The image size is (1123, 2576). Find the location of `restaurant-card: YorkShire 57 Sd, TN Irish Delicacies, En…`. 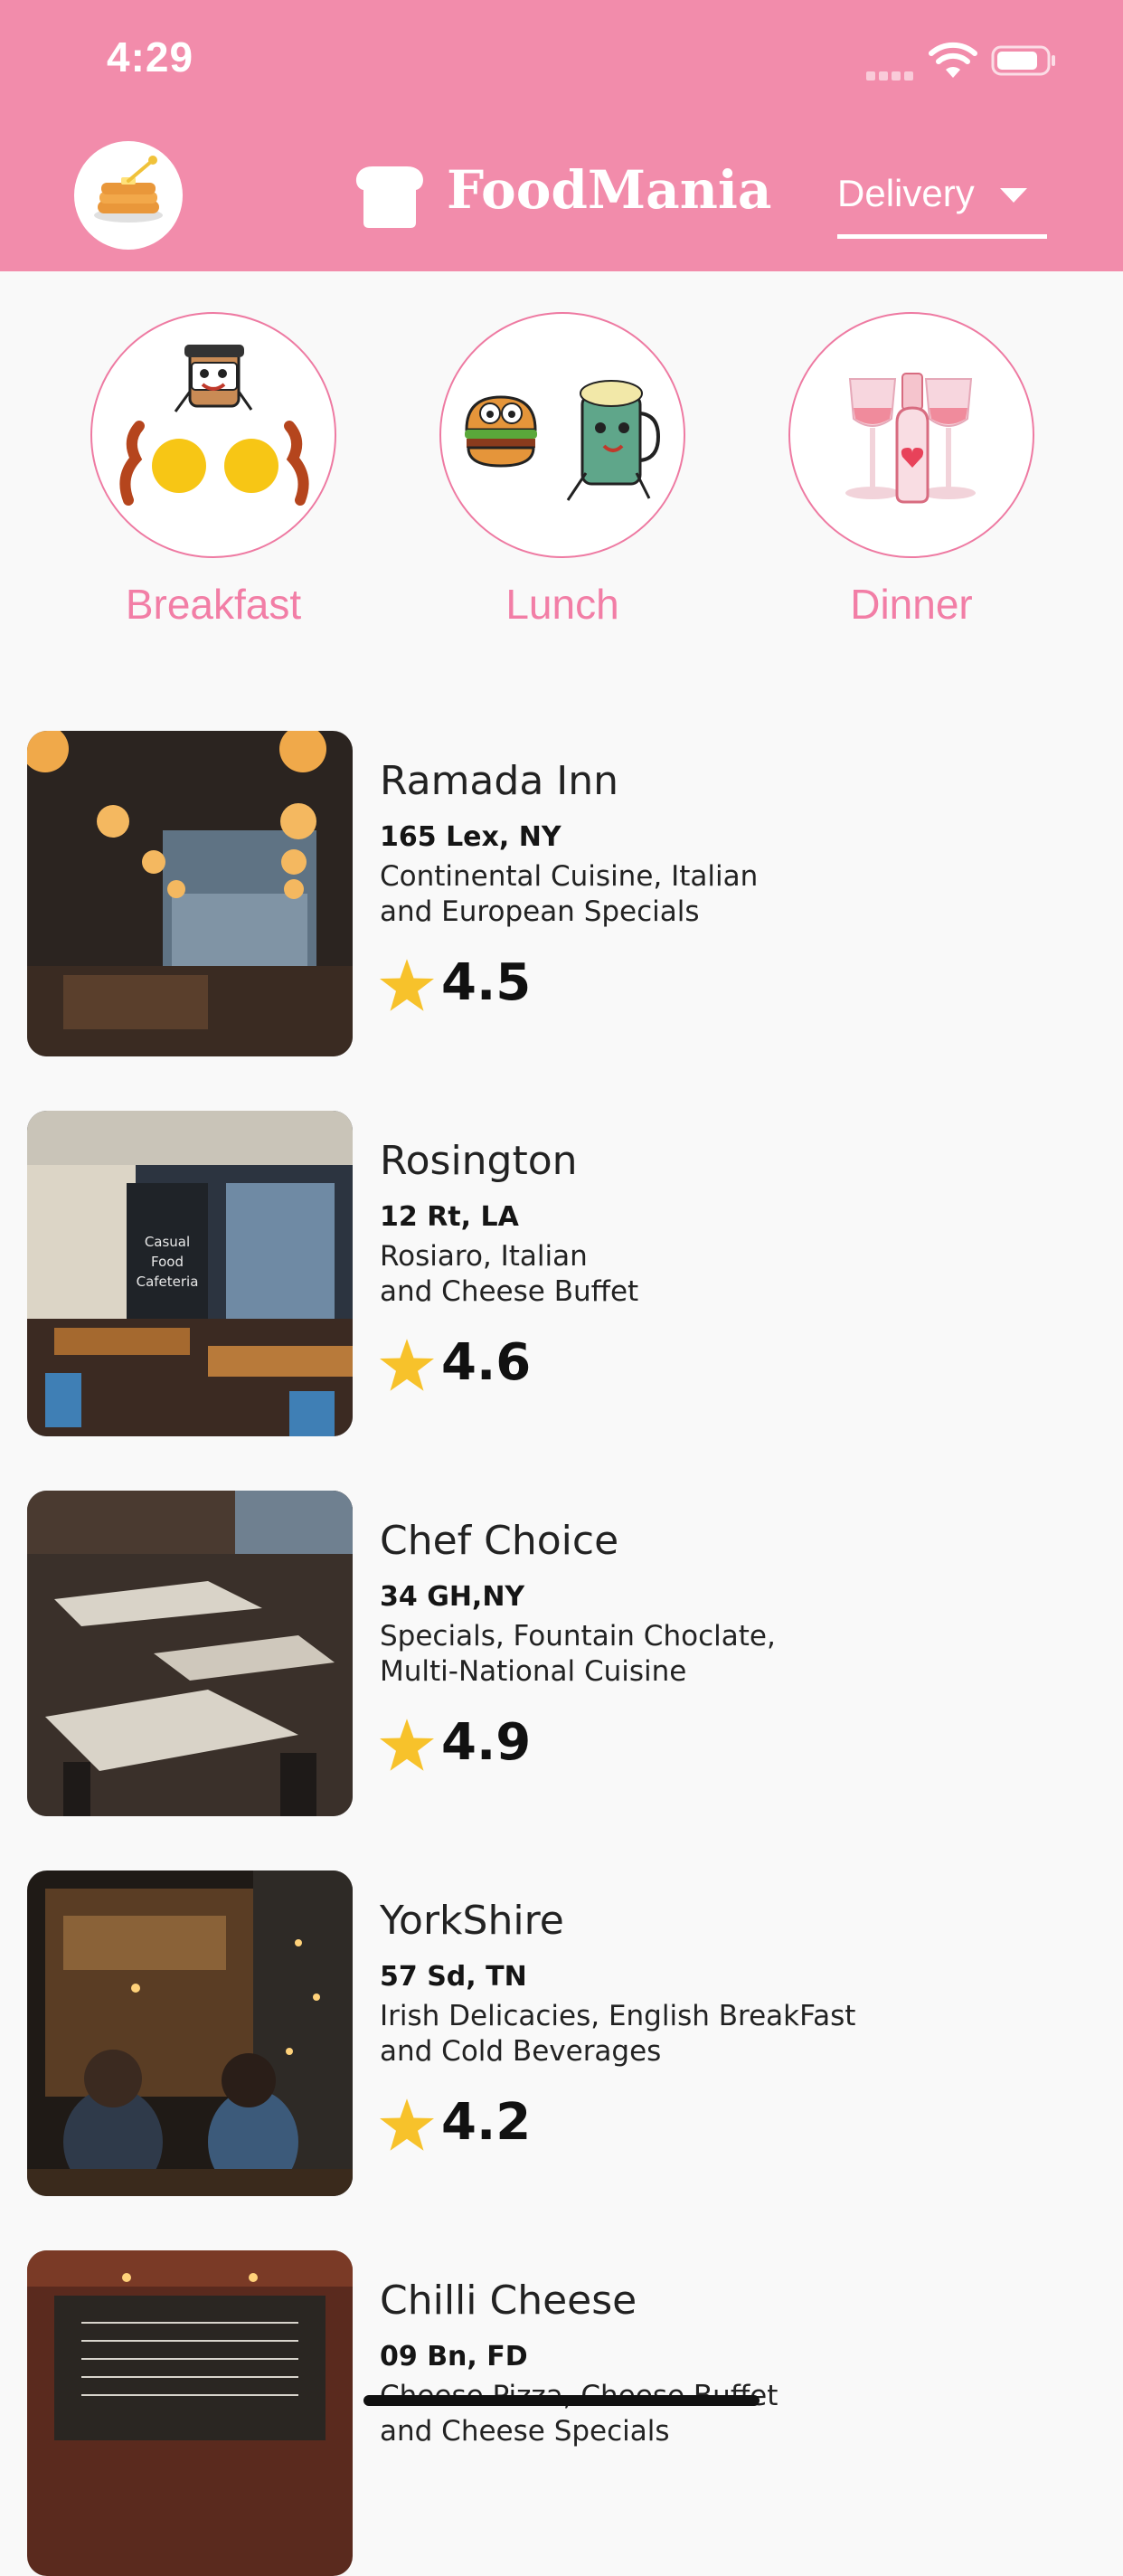

restaurant-card: YorkShire 57 Sd, TN Irish Delicacies, En… is located at coordinates (569, 2033).